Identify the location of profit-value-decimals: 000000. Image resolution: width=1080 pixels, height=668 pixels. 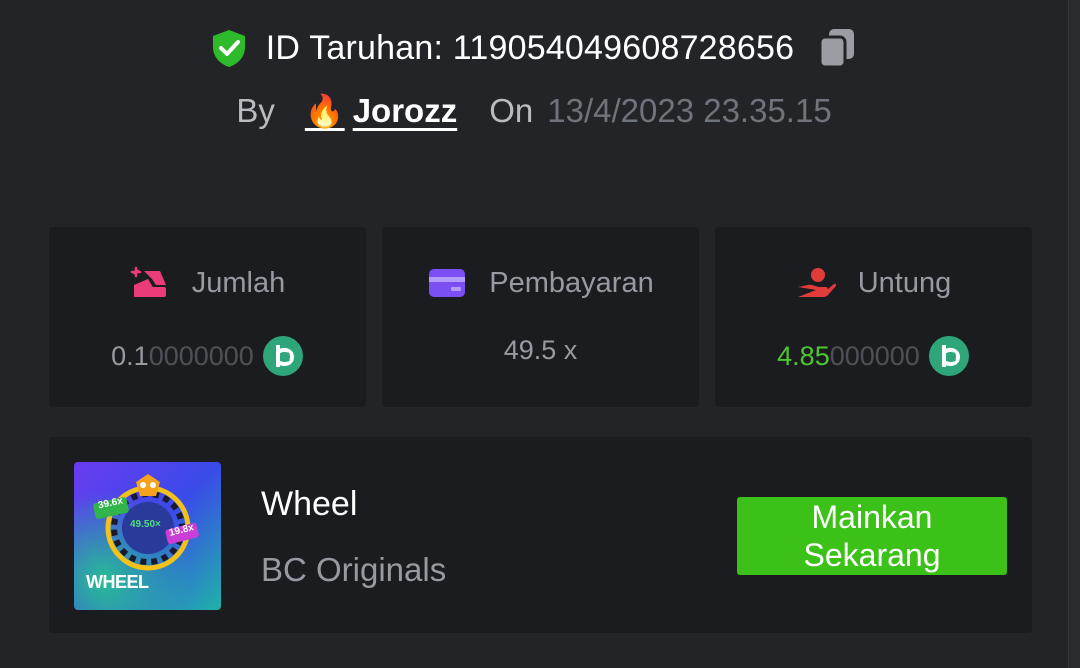
(874, 355).